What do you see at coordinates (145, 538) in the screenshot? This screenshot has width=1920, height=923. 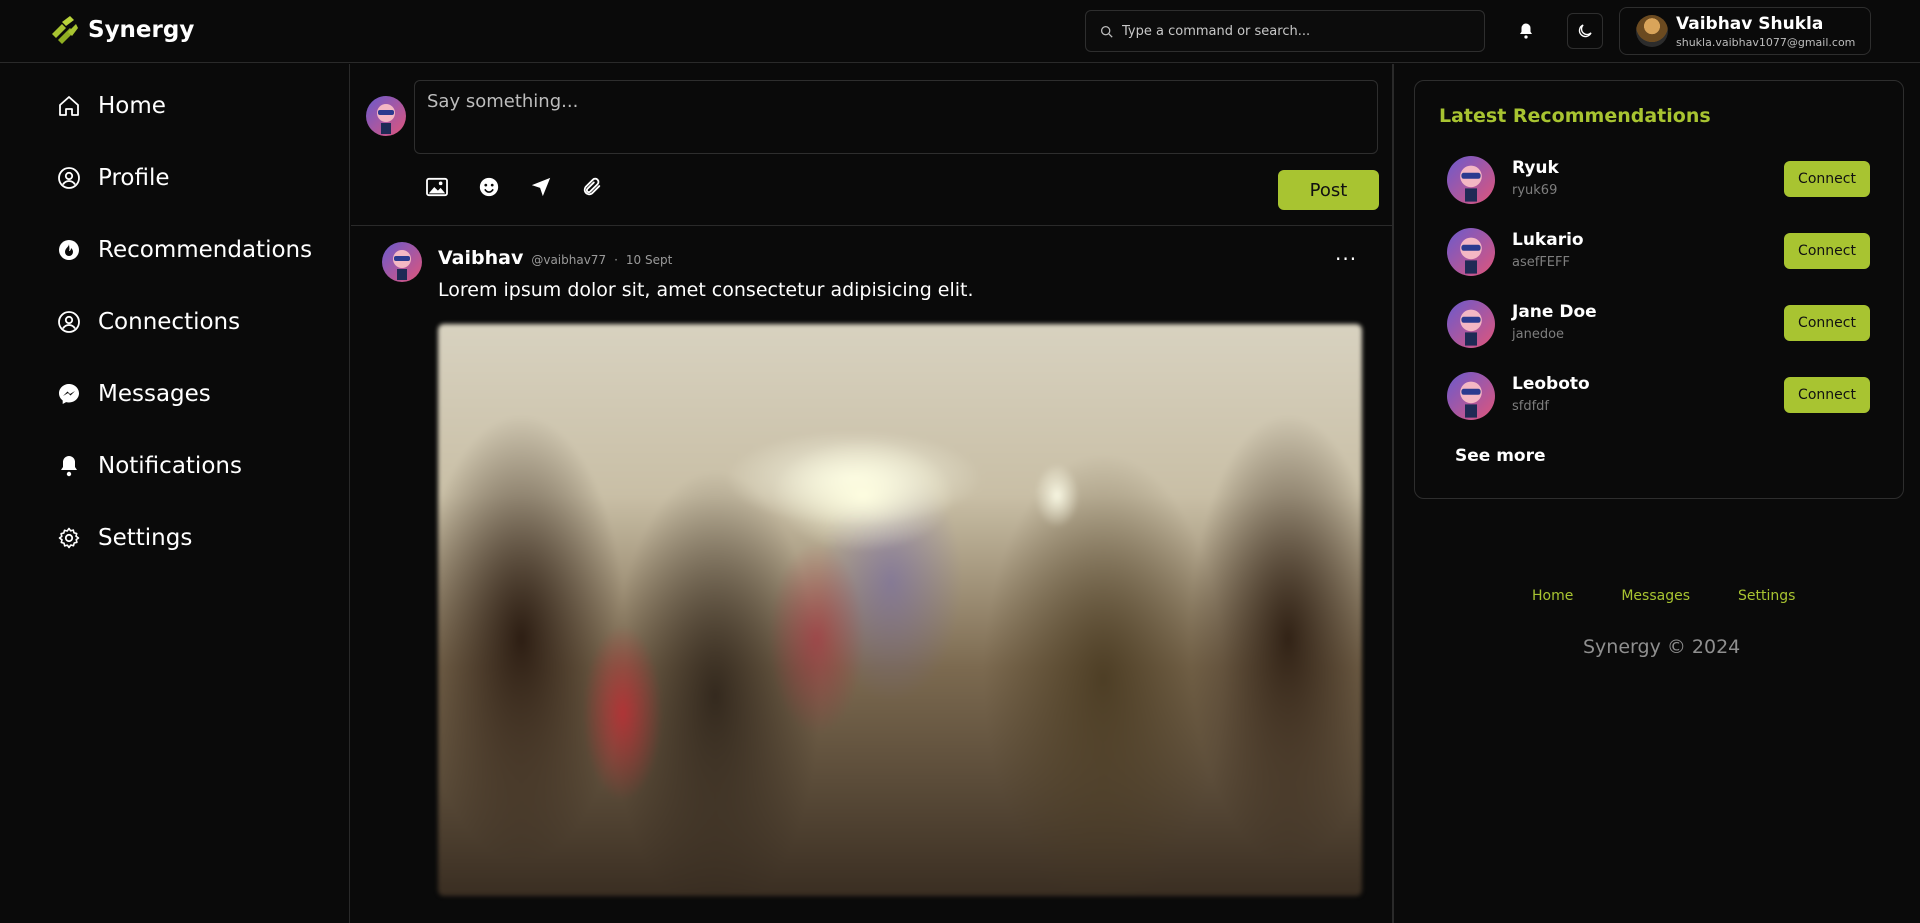 I see `sidebar-item-label: Settings` at bounding box center [145, 538].